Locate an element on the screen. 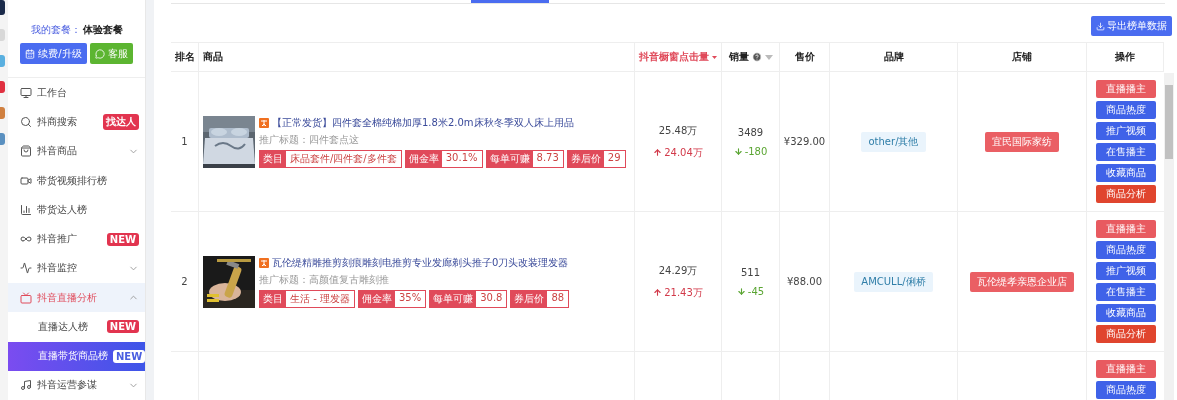  sales-change: -45 is located at coordinates (750, 291).